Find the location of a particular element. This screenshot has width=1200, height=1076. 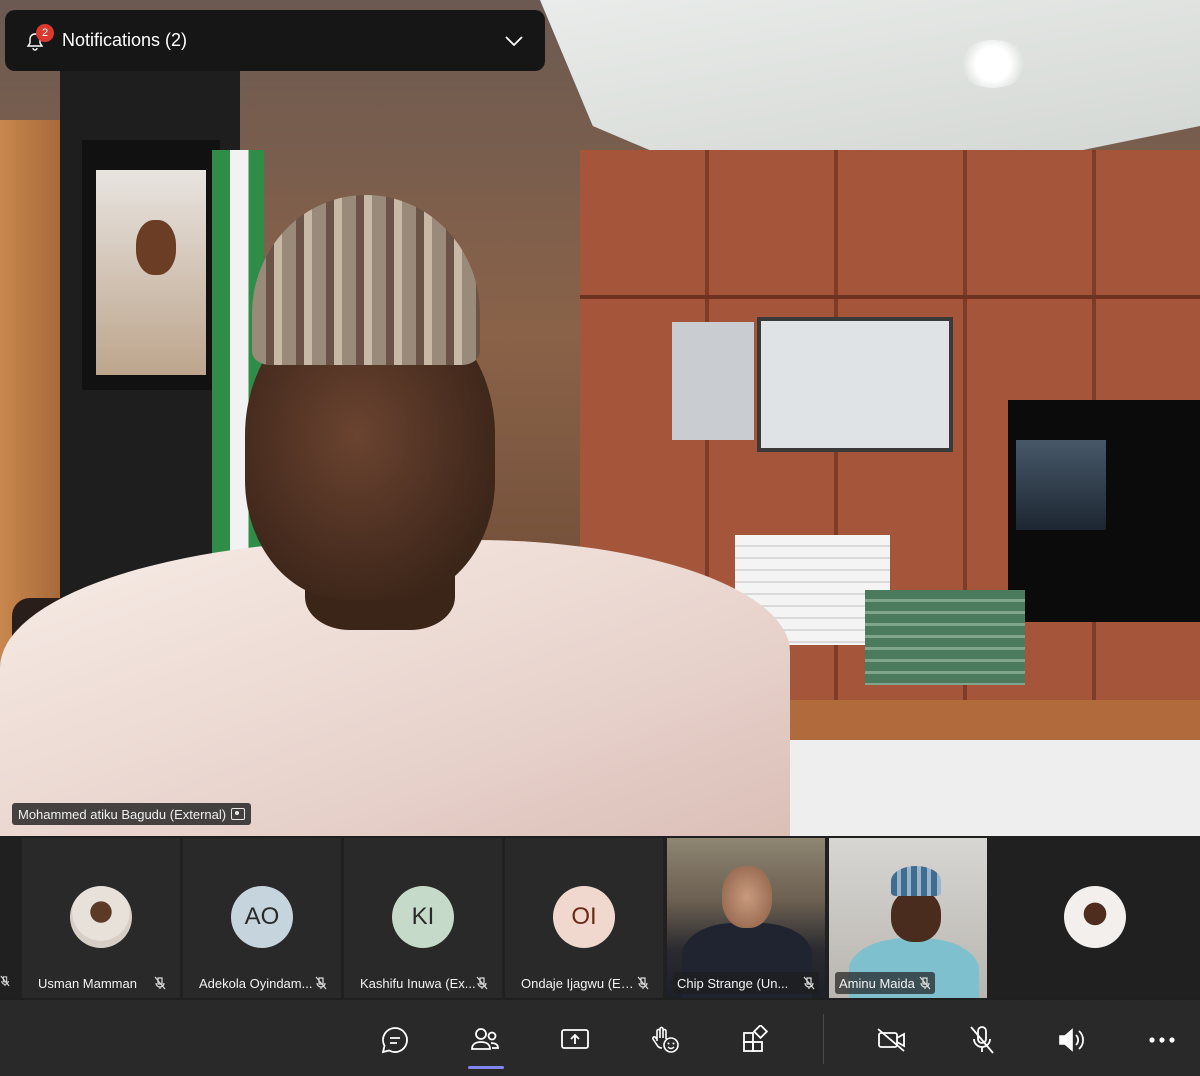

share-screen-icon is located at coordinates (575, 1039).